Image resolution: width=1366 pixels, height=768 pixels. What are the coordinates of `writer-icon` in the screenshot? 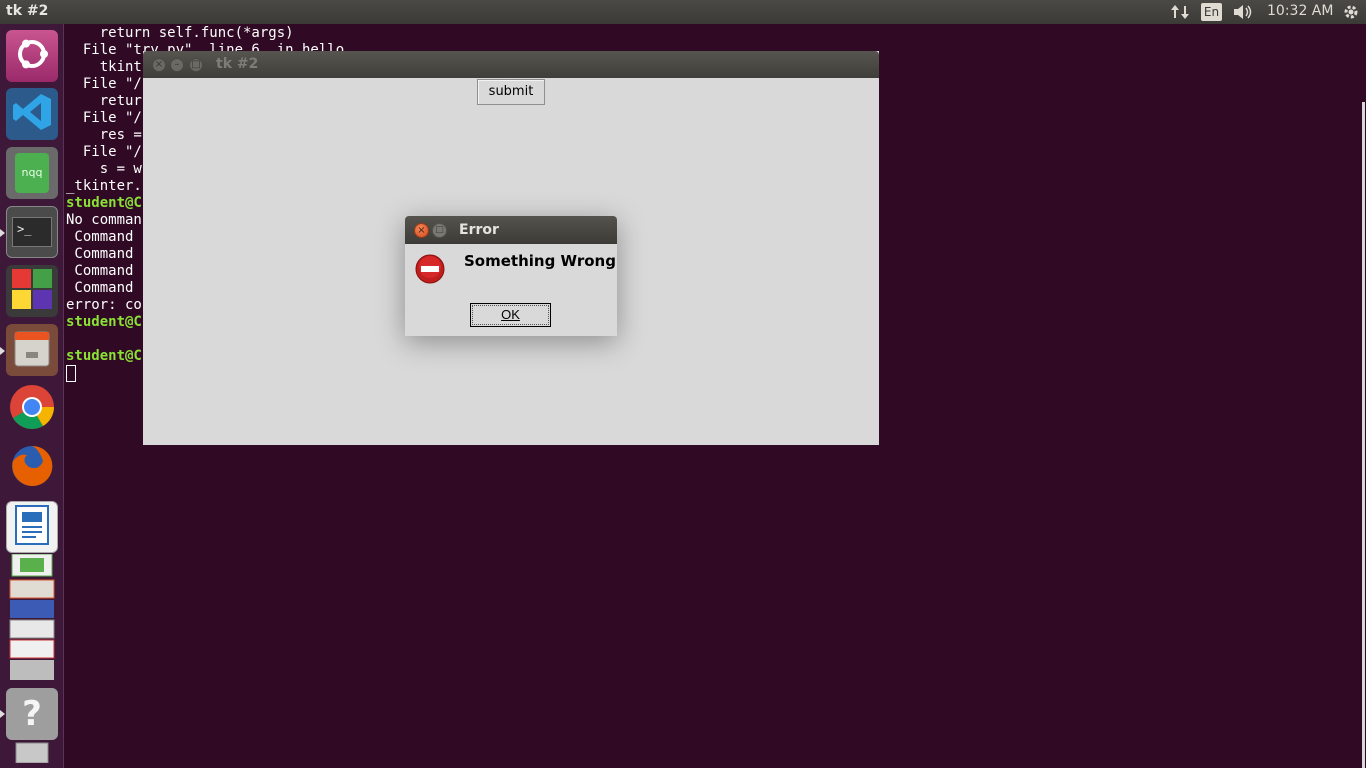 It's located at (32, 527).